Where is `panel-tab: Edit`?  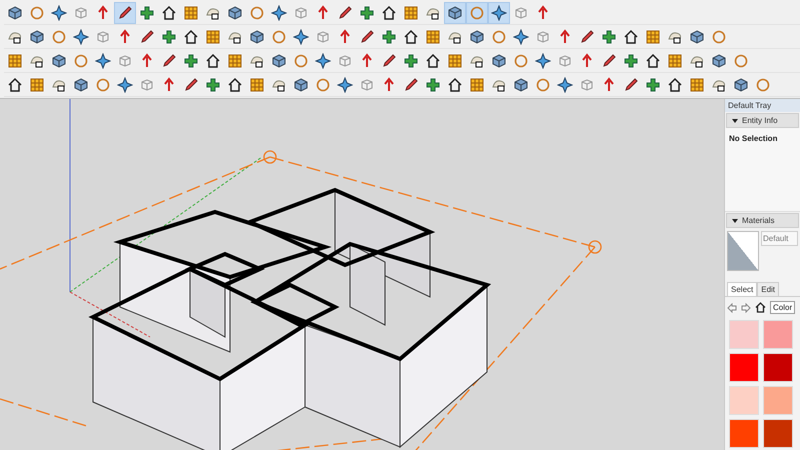
panel-tab: Edit is located at coordinates (768, 289).